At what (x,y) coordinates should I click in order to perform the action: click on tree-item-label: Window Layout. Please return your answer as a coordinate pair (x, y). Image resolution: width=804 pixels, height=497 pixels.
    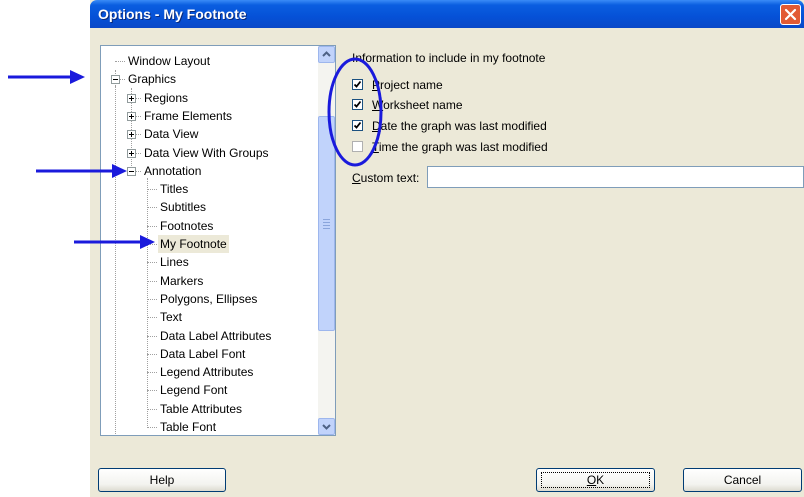
    Looking at the image, I should click on (169, 61).